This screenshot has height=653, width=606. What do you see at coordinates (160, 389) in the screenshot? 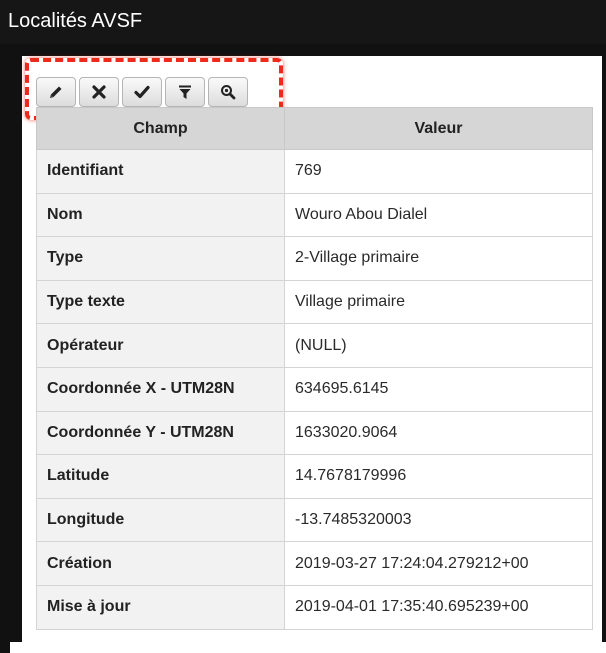
I see `field-name: Coordonnée X - UTM28N` at bounding box center [160, 389].